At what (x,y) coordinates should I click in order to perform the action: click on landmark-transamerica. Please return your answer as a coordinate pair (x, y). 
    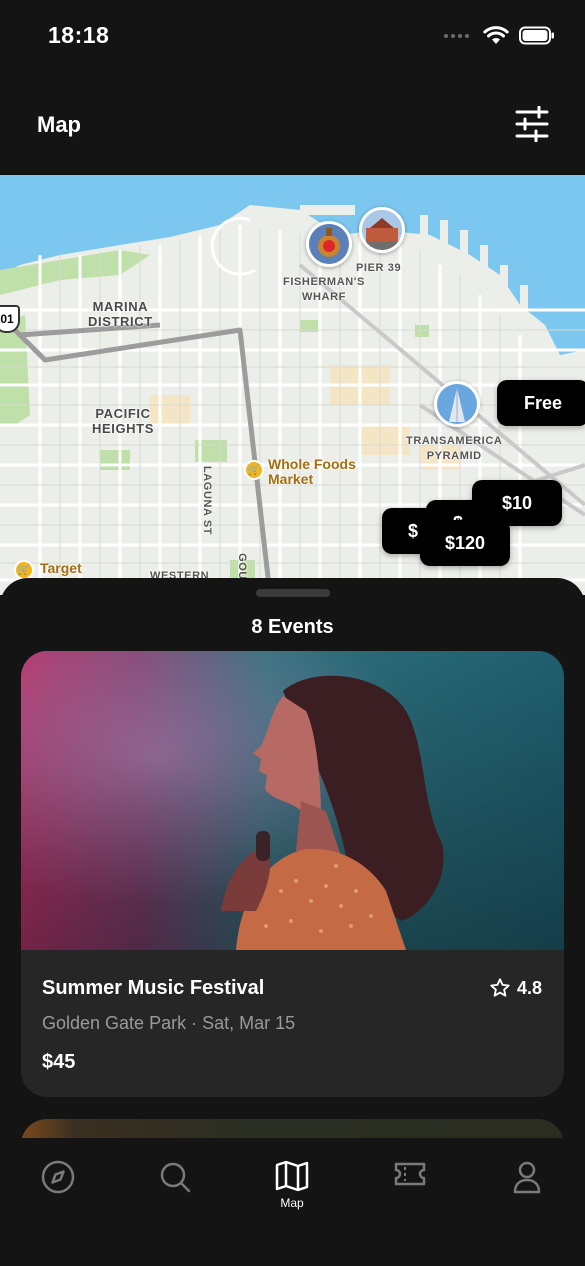
    Looking at the image, I should click on (457, 404).